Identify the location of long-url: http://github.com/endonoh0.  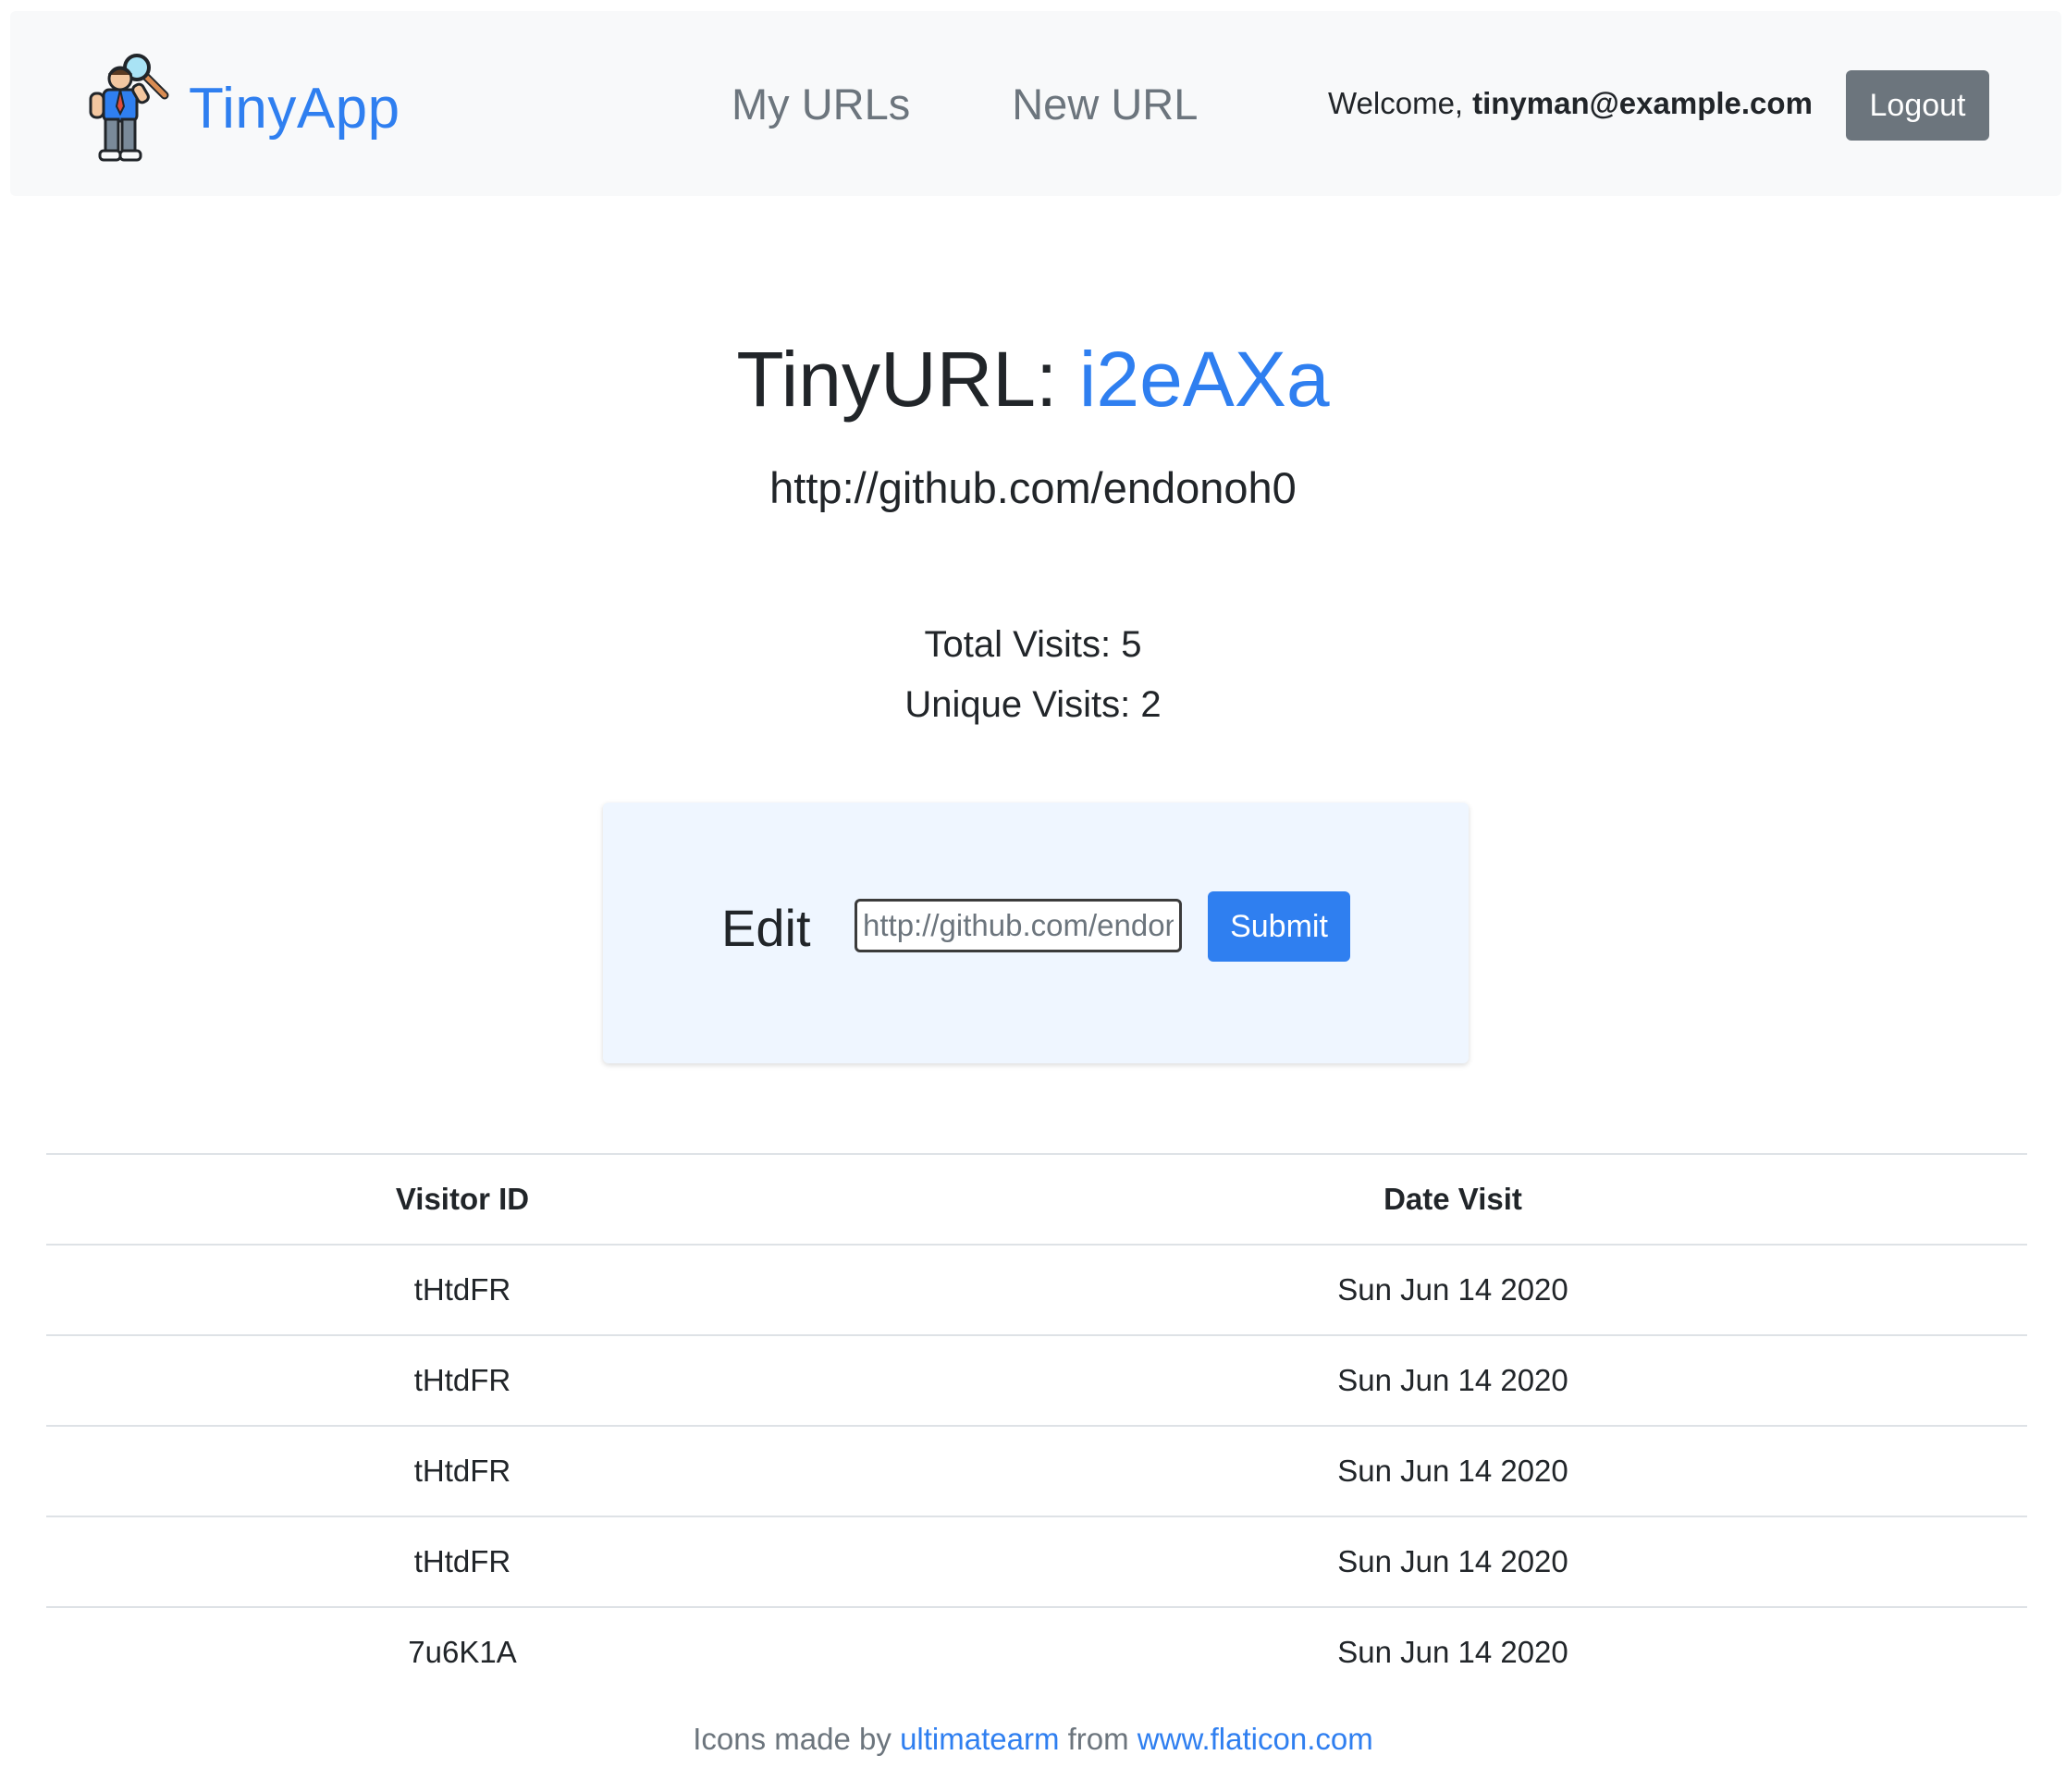
(1033, 487).